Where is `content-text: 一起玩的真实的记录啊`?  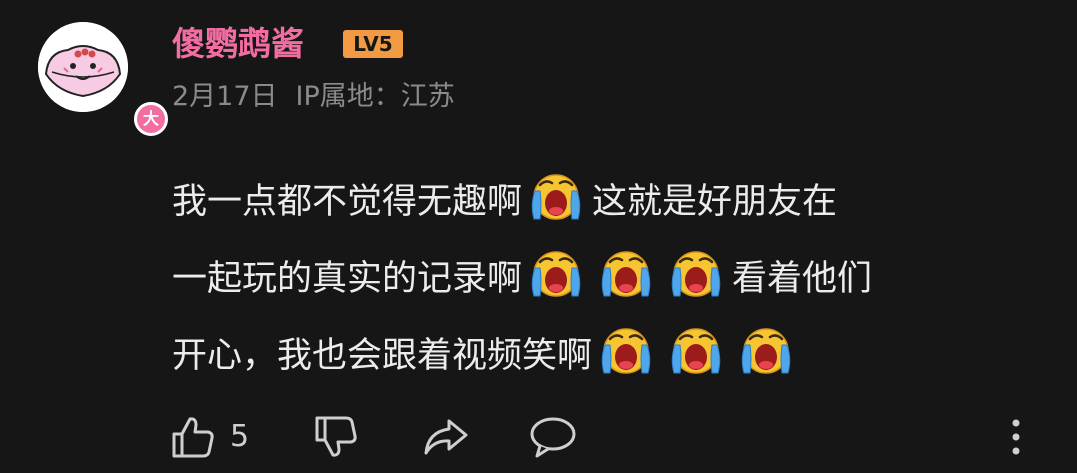
content-text: 一起玩的真实的记录啊 is located at coordinates (347, 279).